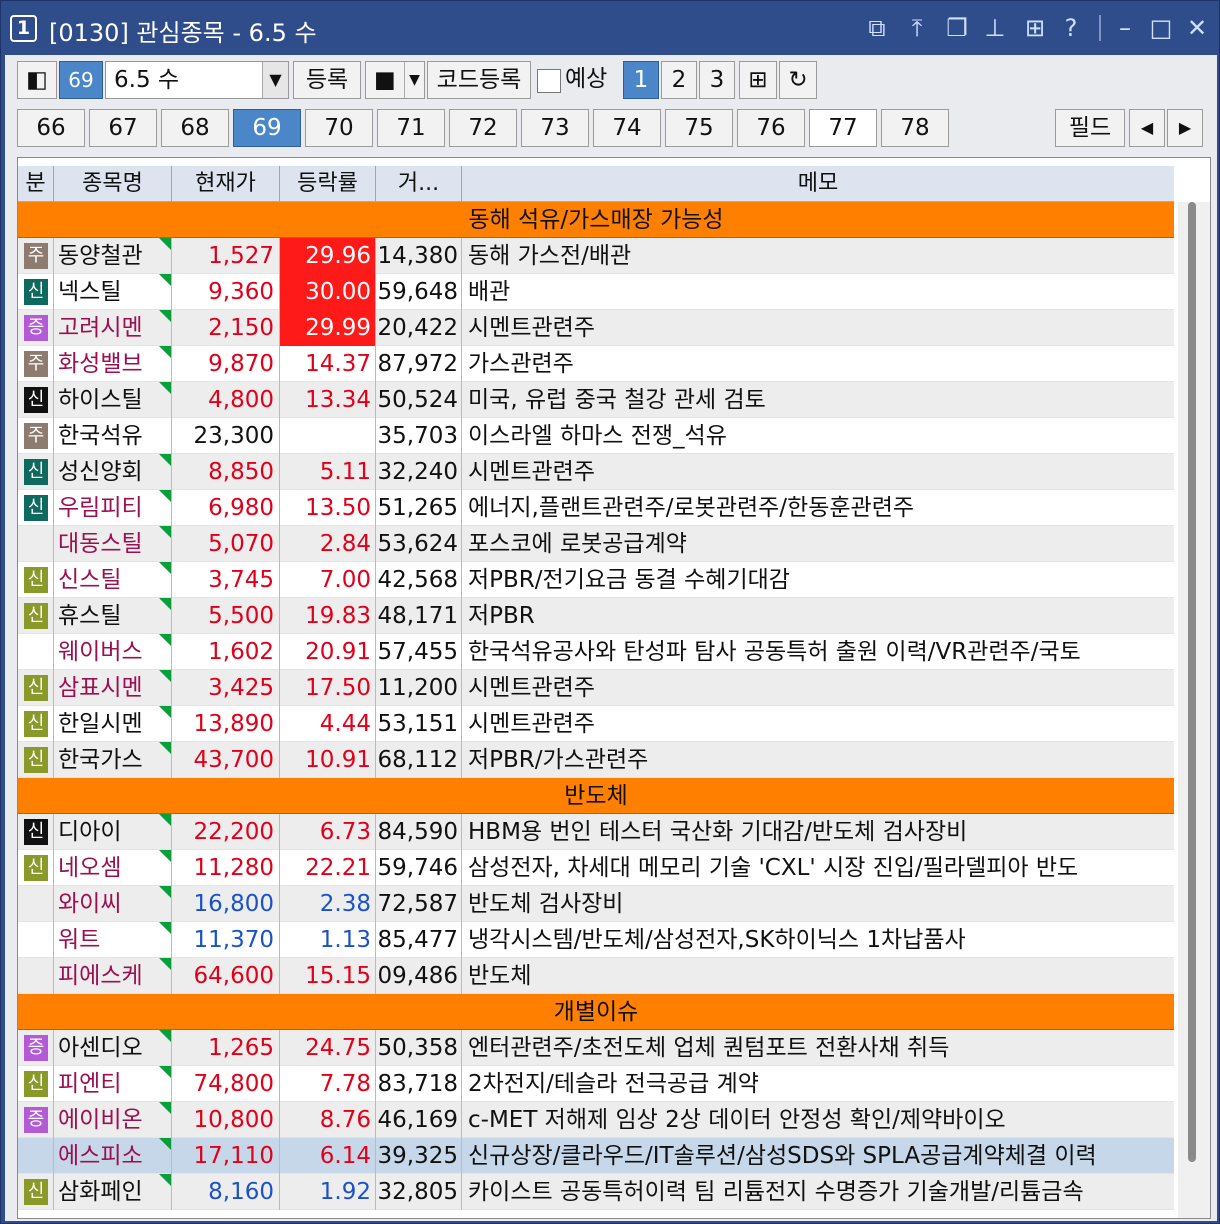  I want to click on col-header-category: 분, so click(36, 184).